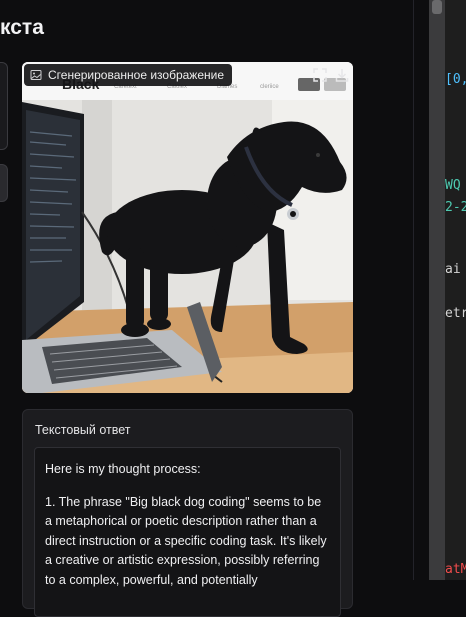 This screenshot has height=617, width=466. Describe the element at coordinates (437, 7) in the screenshot. I see `scrollbar-thumb` at that location.